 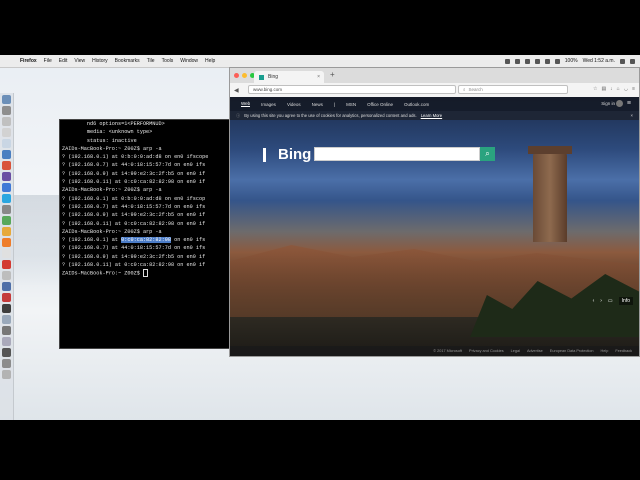 I want to click on next-image-icon: ›, so click(x=601, y=301).